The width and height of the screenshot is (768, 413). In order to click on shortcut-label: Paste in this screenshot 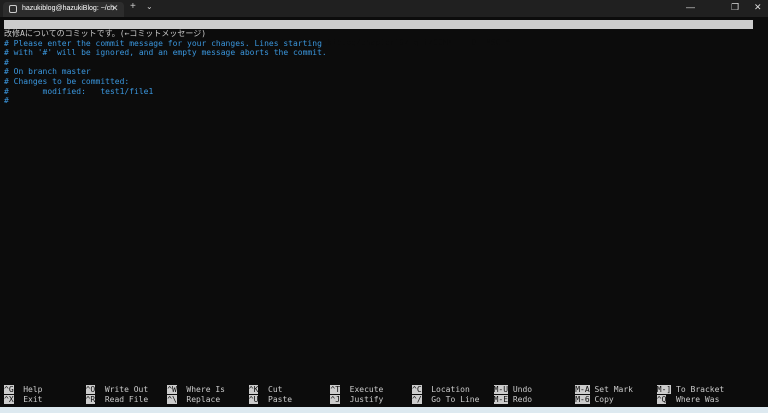, I will do `click(280, 399)`.